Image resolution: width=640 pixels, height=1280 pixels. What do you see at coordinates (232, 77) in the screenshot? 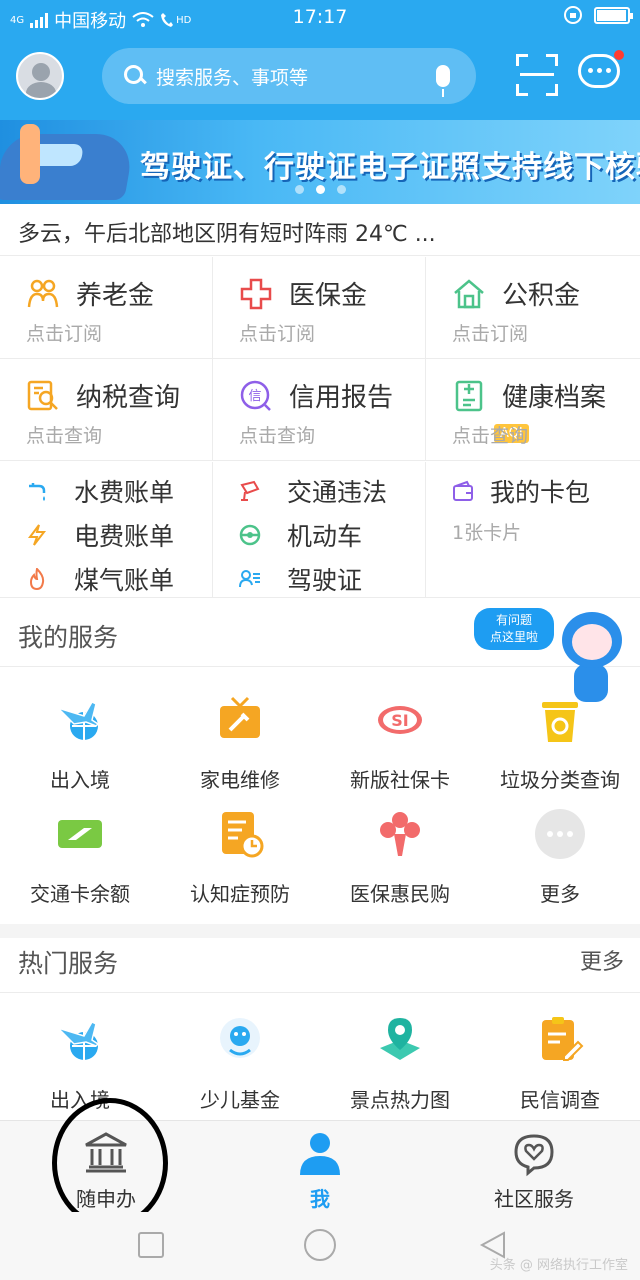
I see `search-placeholder: 搜索服务、事项等` at bounding box center [232, 77].